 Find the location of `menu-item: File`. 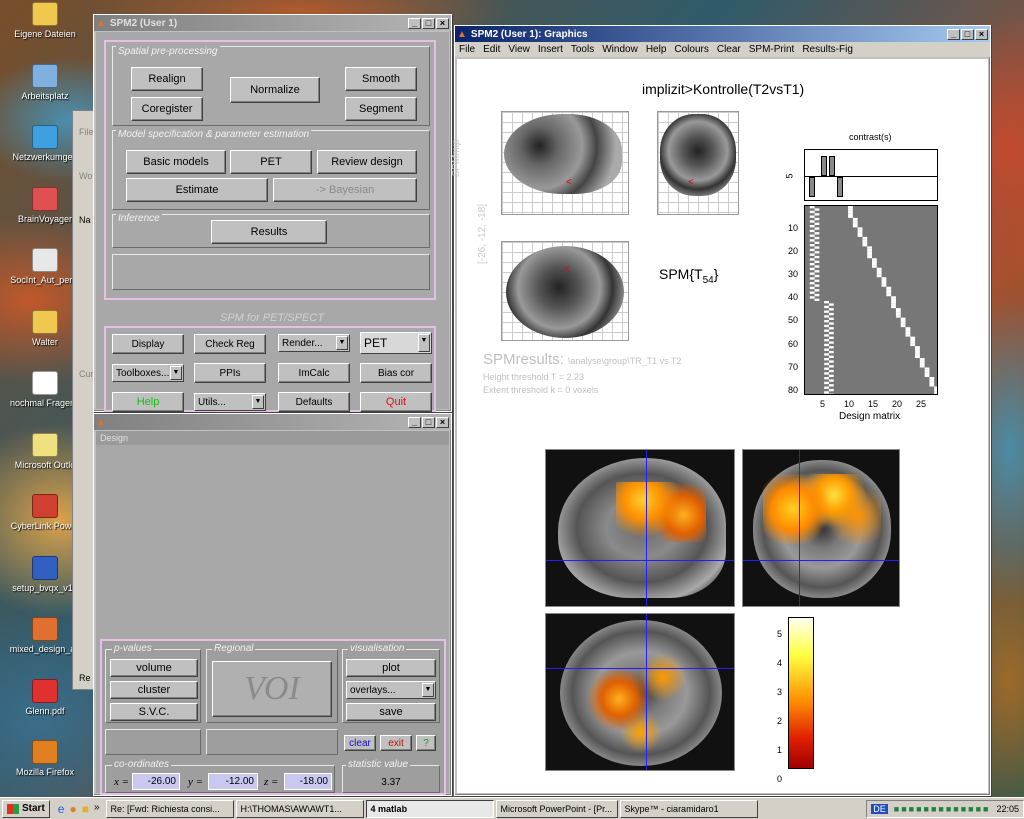

menu-item: File is located at coordinates (467, 49).